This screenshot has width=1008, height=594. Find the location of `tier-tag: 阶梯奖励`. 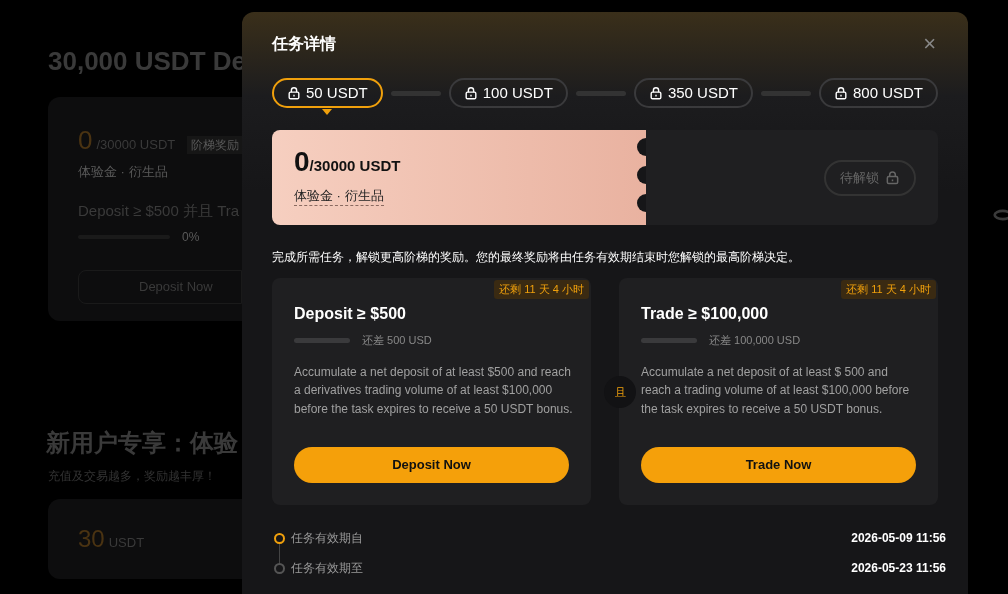

tier-tag: 阶梯奖励 is located at coordinates (215, 145).